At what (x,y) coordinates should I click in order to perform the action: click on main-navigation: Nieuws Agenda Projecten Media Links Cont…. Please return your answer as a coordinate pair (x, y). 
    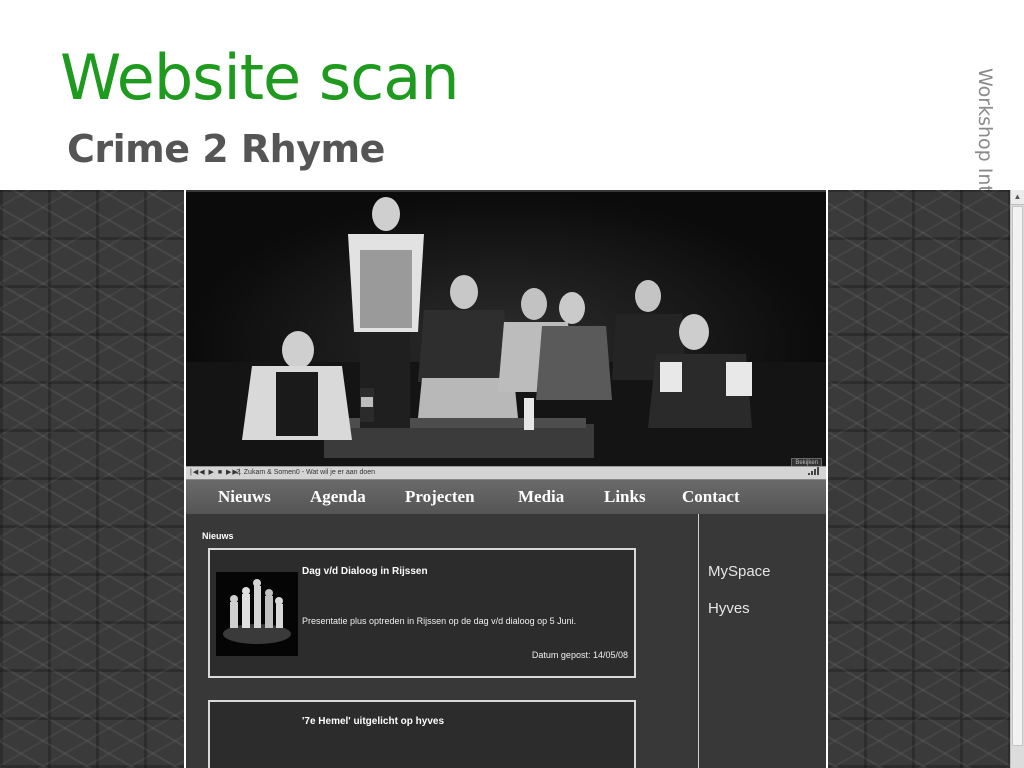
    Looking at the image, I should click on (506, 497).